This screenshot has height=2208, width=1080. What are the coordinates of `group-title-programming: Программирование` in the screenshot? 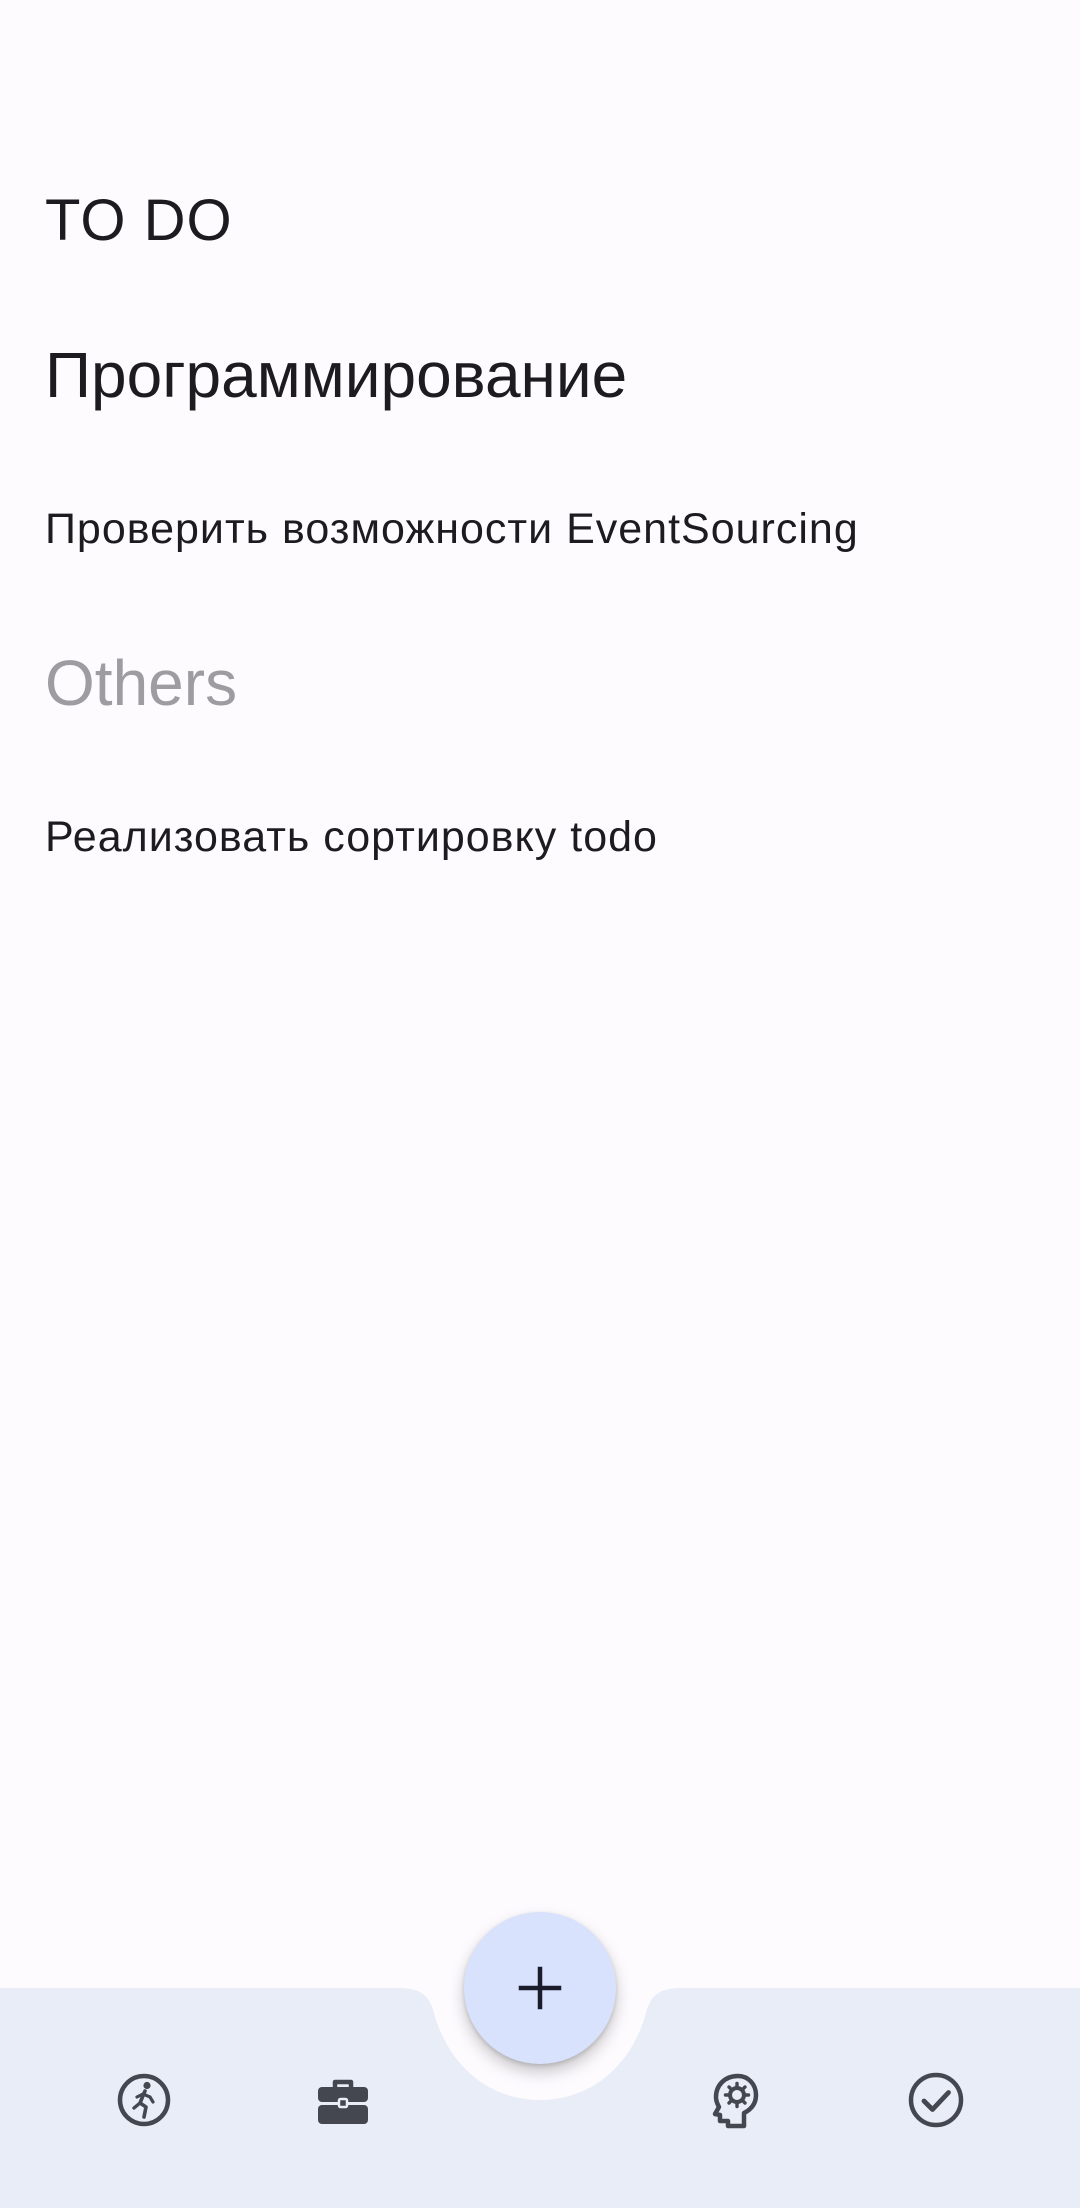 It's located at (336, 375).